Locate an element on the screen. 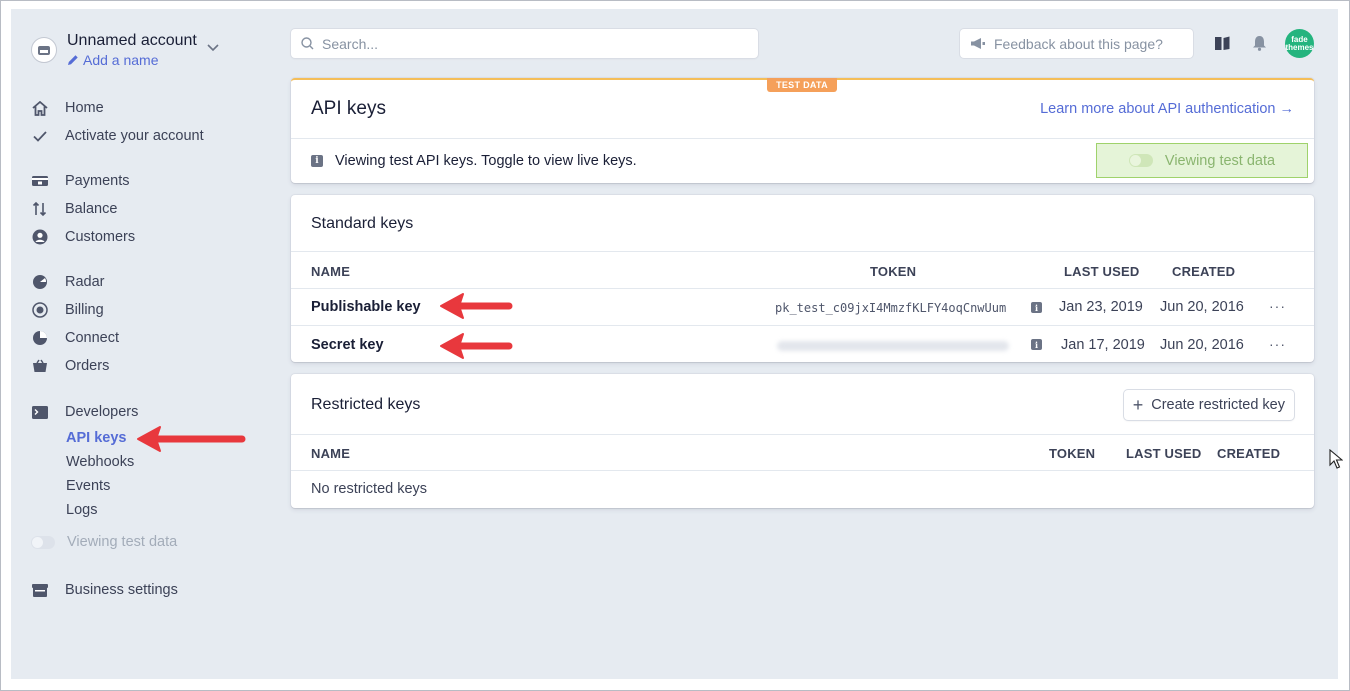 Image resolution: width=1350 pixels, height=691 pixels. create-restricted-key-button: + Create restricted key is located at coordinates (1208, 405).